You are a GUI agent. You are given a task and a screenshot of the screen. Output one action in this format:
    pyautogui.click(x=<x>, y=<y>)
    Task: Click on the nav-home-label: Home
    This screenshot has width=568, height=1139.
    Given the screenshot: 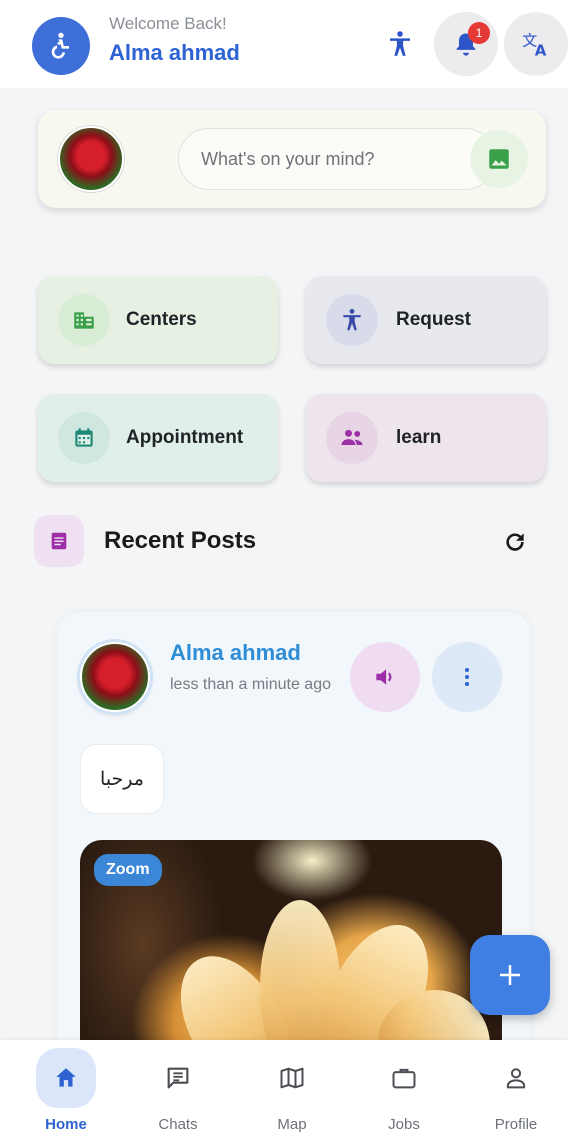 What is the action you would take?
    pyautogui.click(x=66, y=1124)
    